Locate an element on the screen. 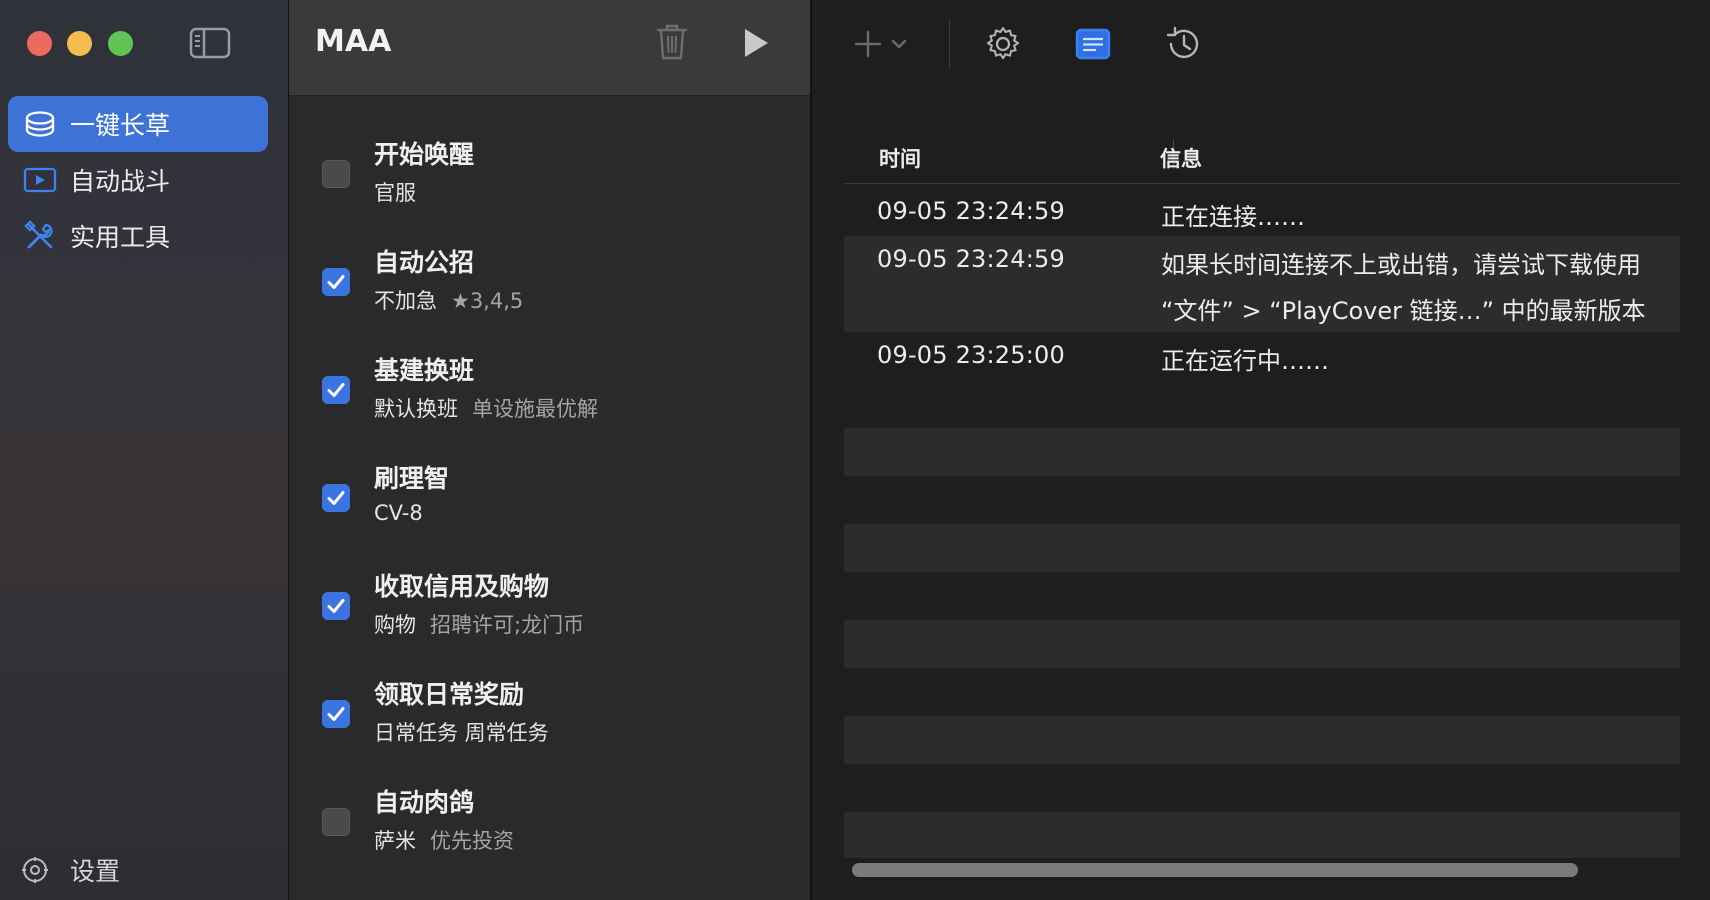 This screenshot has width=1710, height=900. sidebar-settings: 设置 is located at coordinates (70, 870).